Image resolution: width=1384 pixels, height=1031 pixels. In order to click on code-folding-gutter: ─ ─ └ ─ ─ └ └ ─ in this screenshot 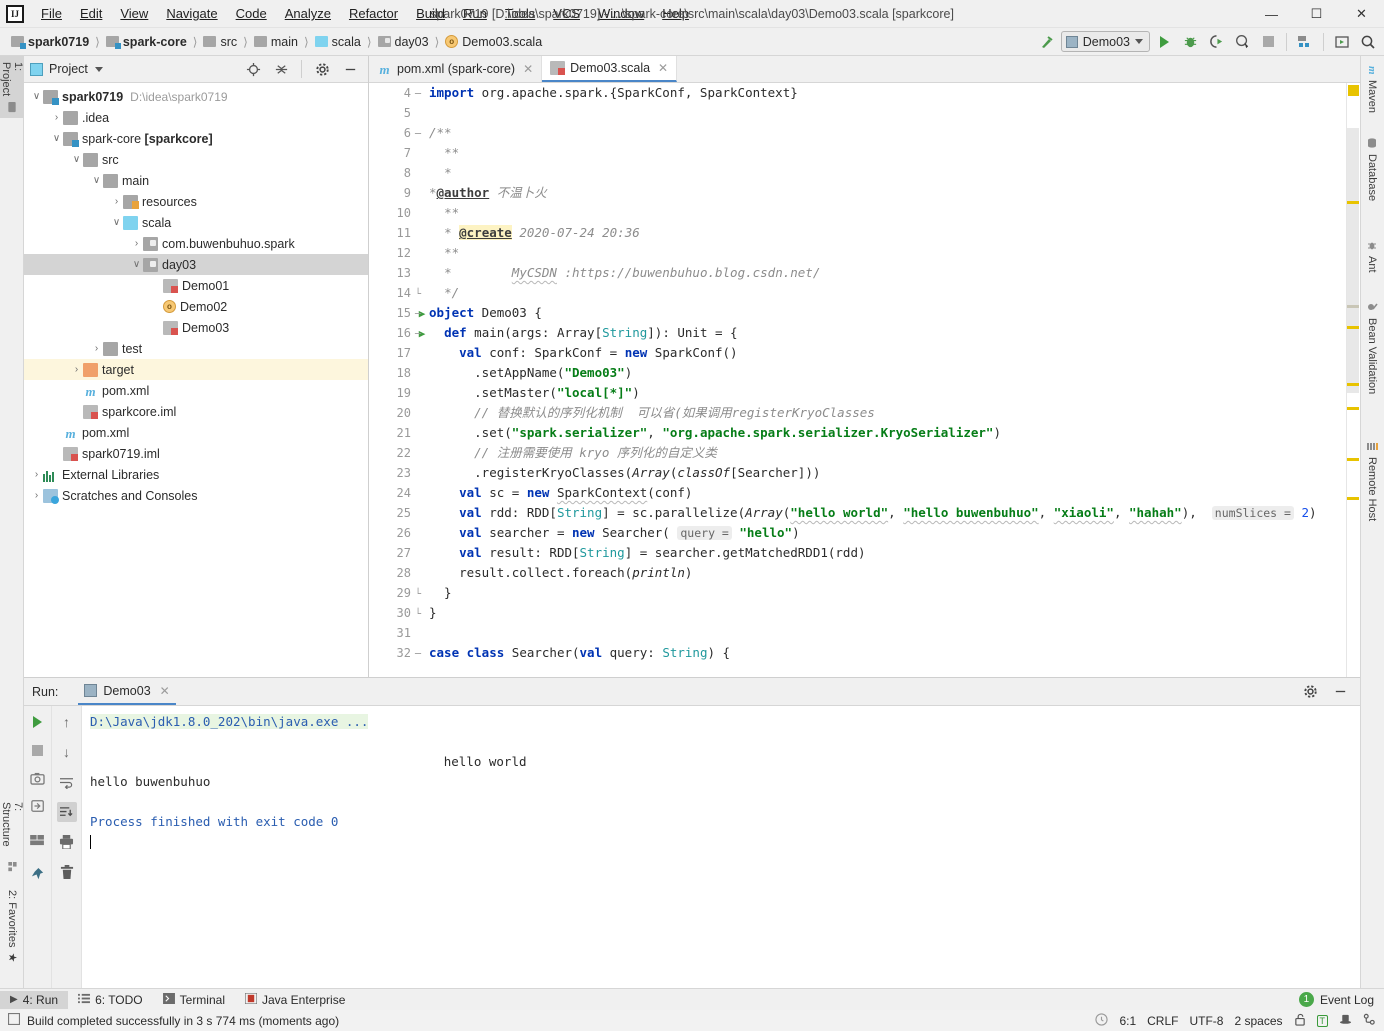, I will do `click(418, 380)`.